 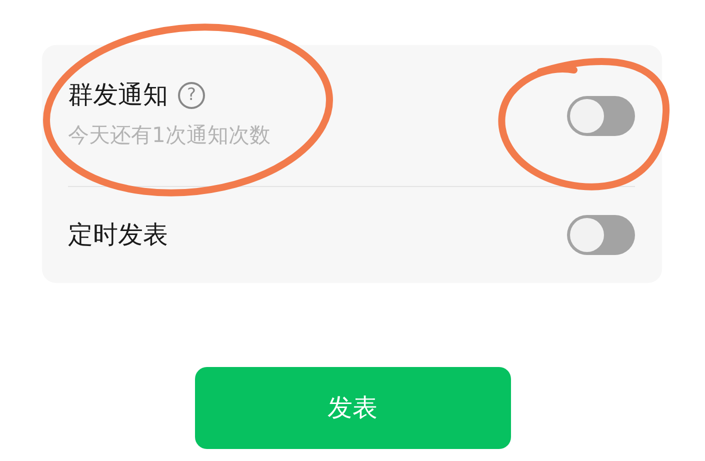 I want to click on publish-button: 发表, so click(x=352, y=408).